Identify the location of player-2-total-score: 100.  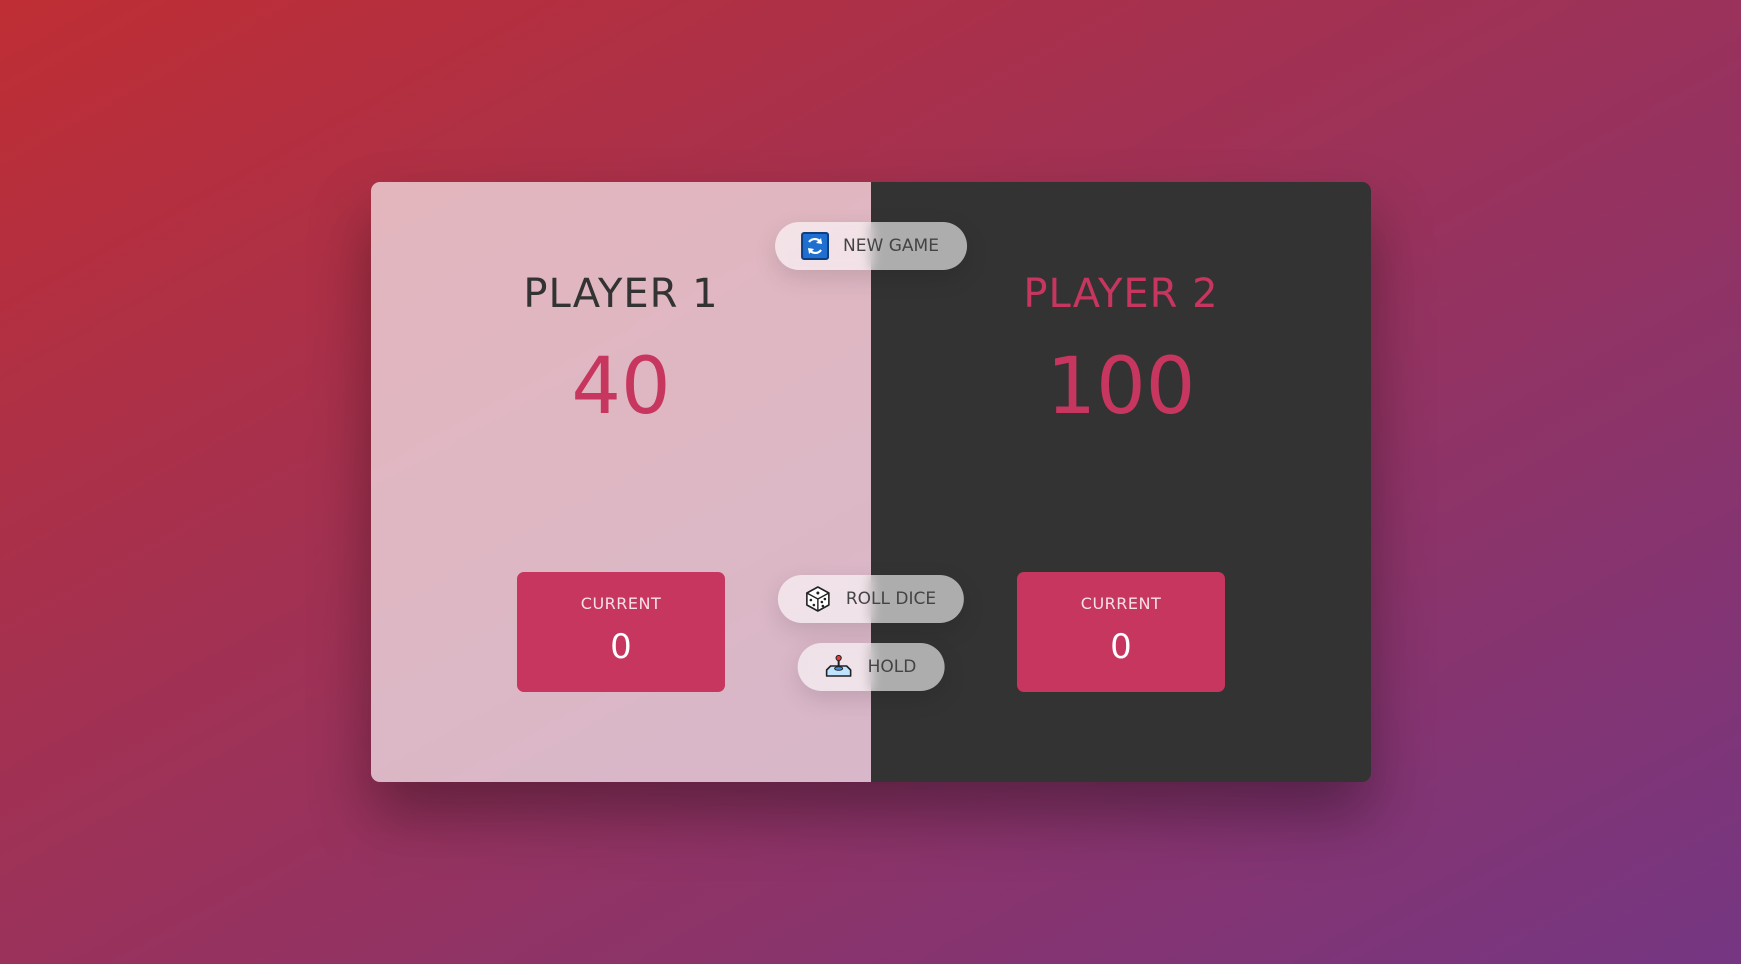
(1121, 387).